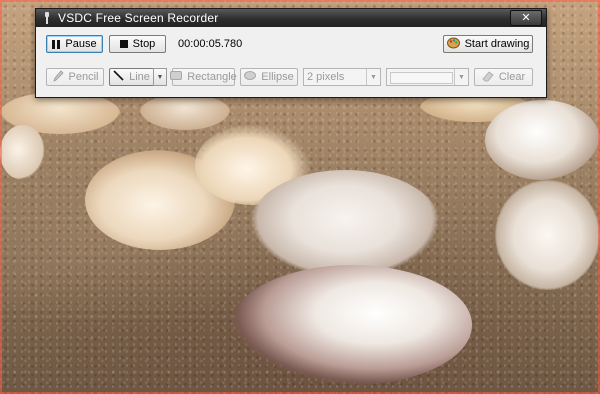  I want to click on shell-top-right, so click(542, 140).